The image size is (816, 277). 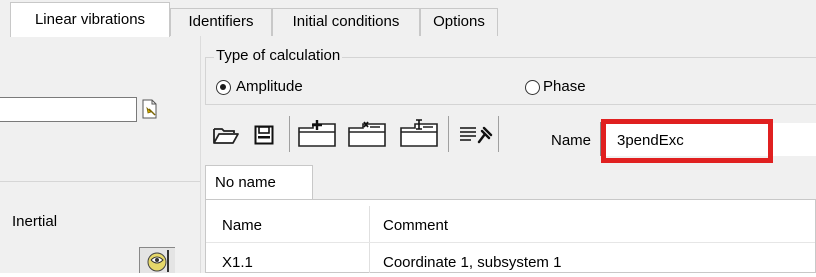 What do you see at coordinates (157, 260) in the screenshot?
I see `object-preview-button` at bounding box center [157, 260].